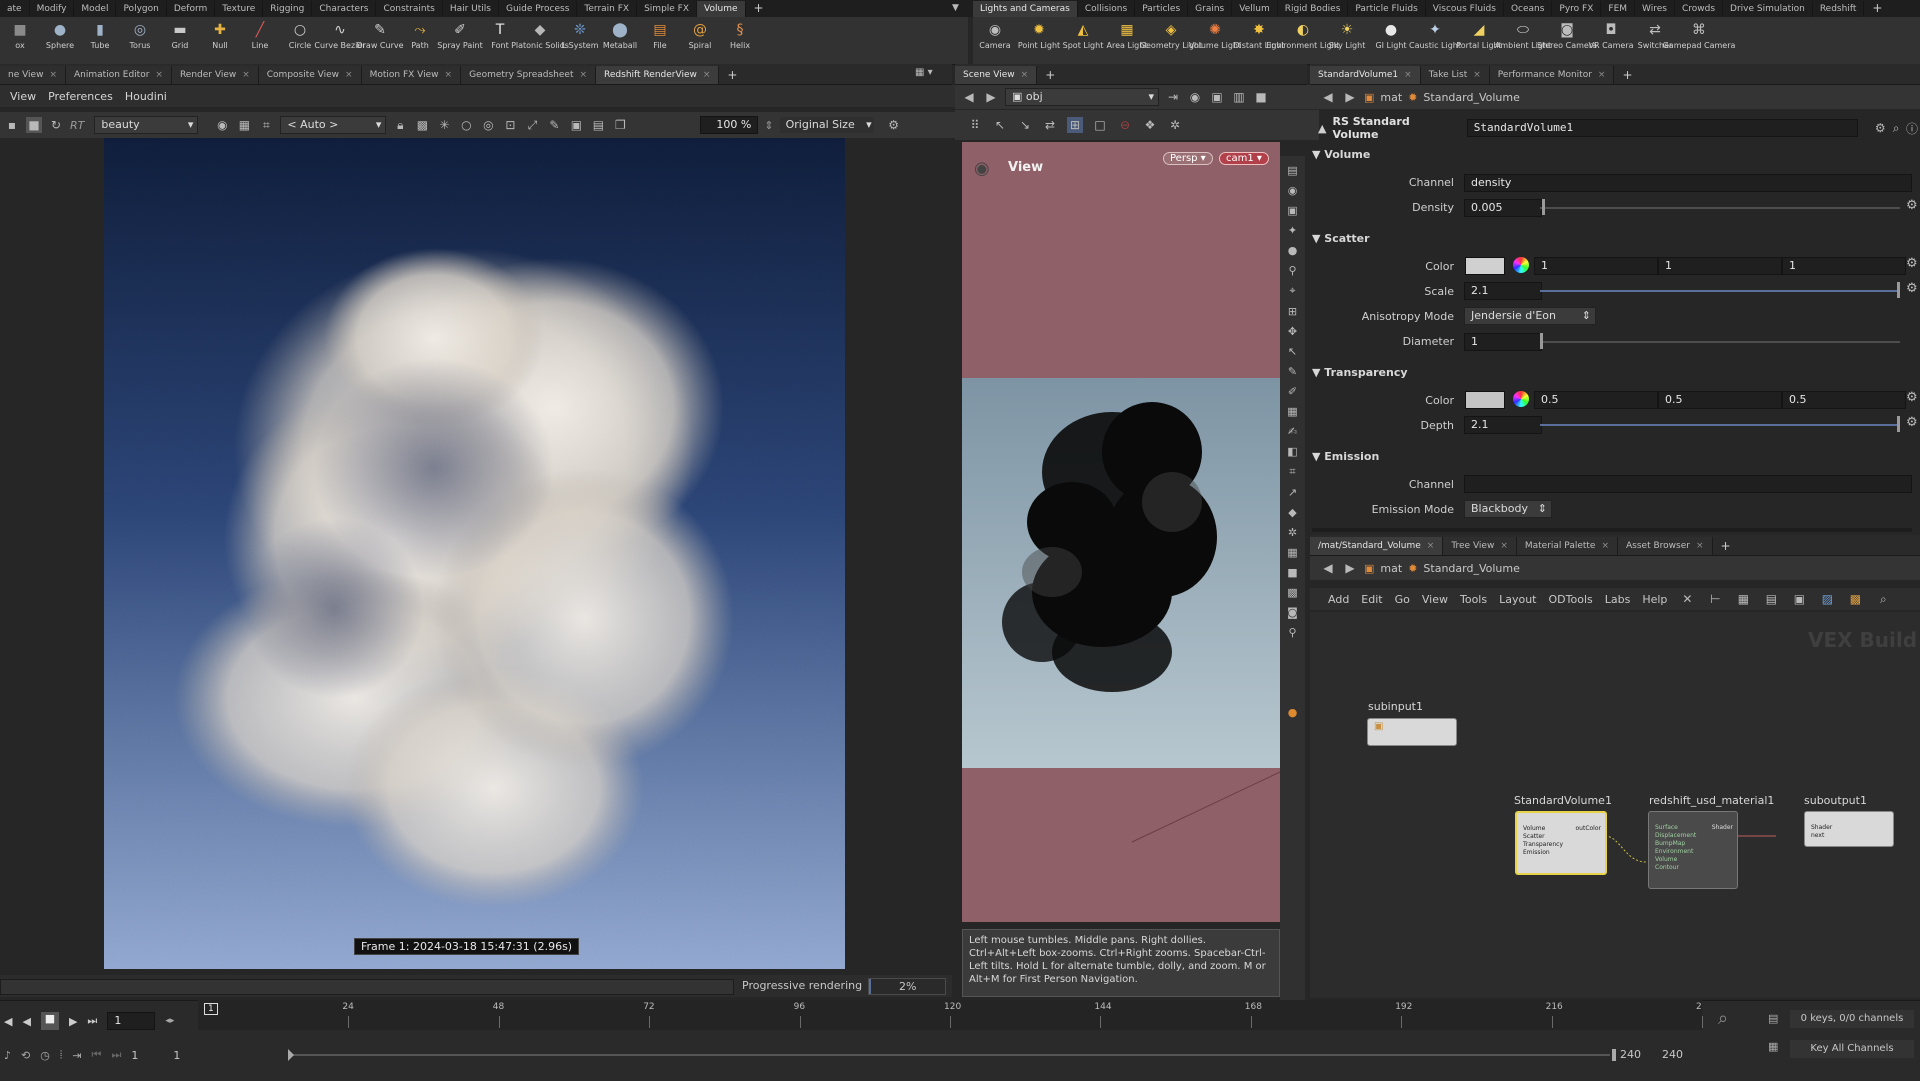  I want to click on tab-scene-view: Scene View ×, so click(996, 75).